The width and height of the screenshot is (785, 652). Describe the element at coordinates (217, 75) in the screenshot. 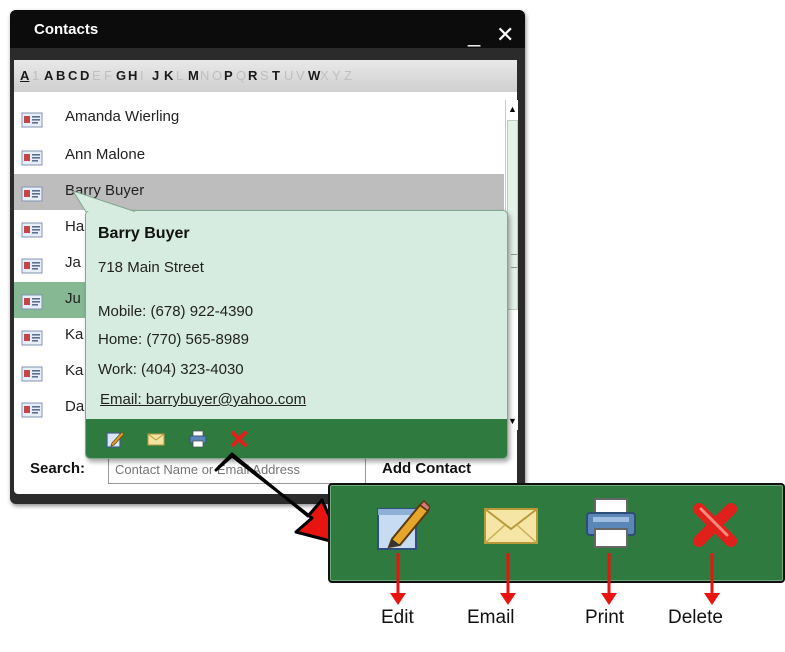

I see `alphabet-letter-o: O` at that location.